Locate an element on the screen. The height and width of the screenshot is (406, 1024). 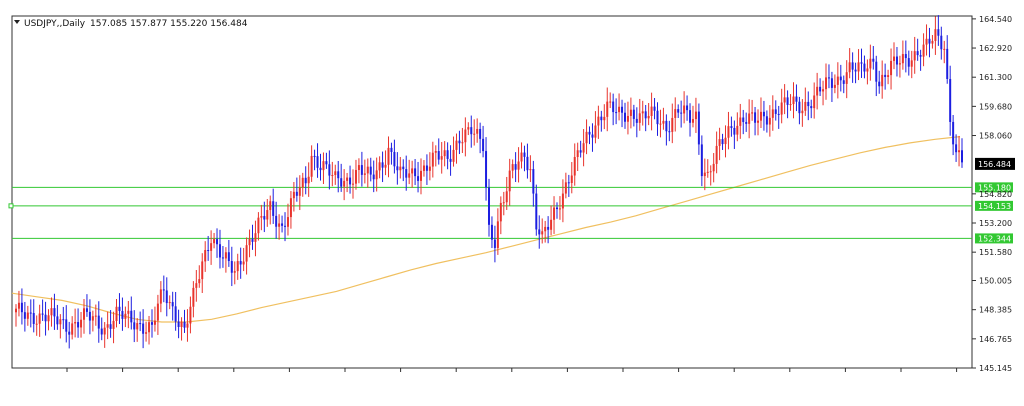
current-price-label: 156.484 is located at coordinates (994, 164).